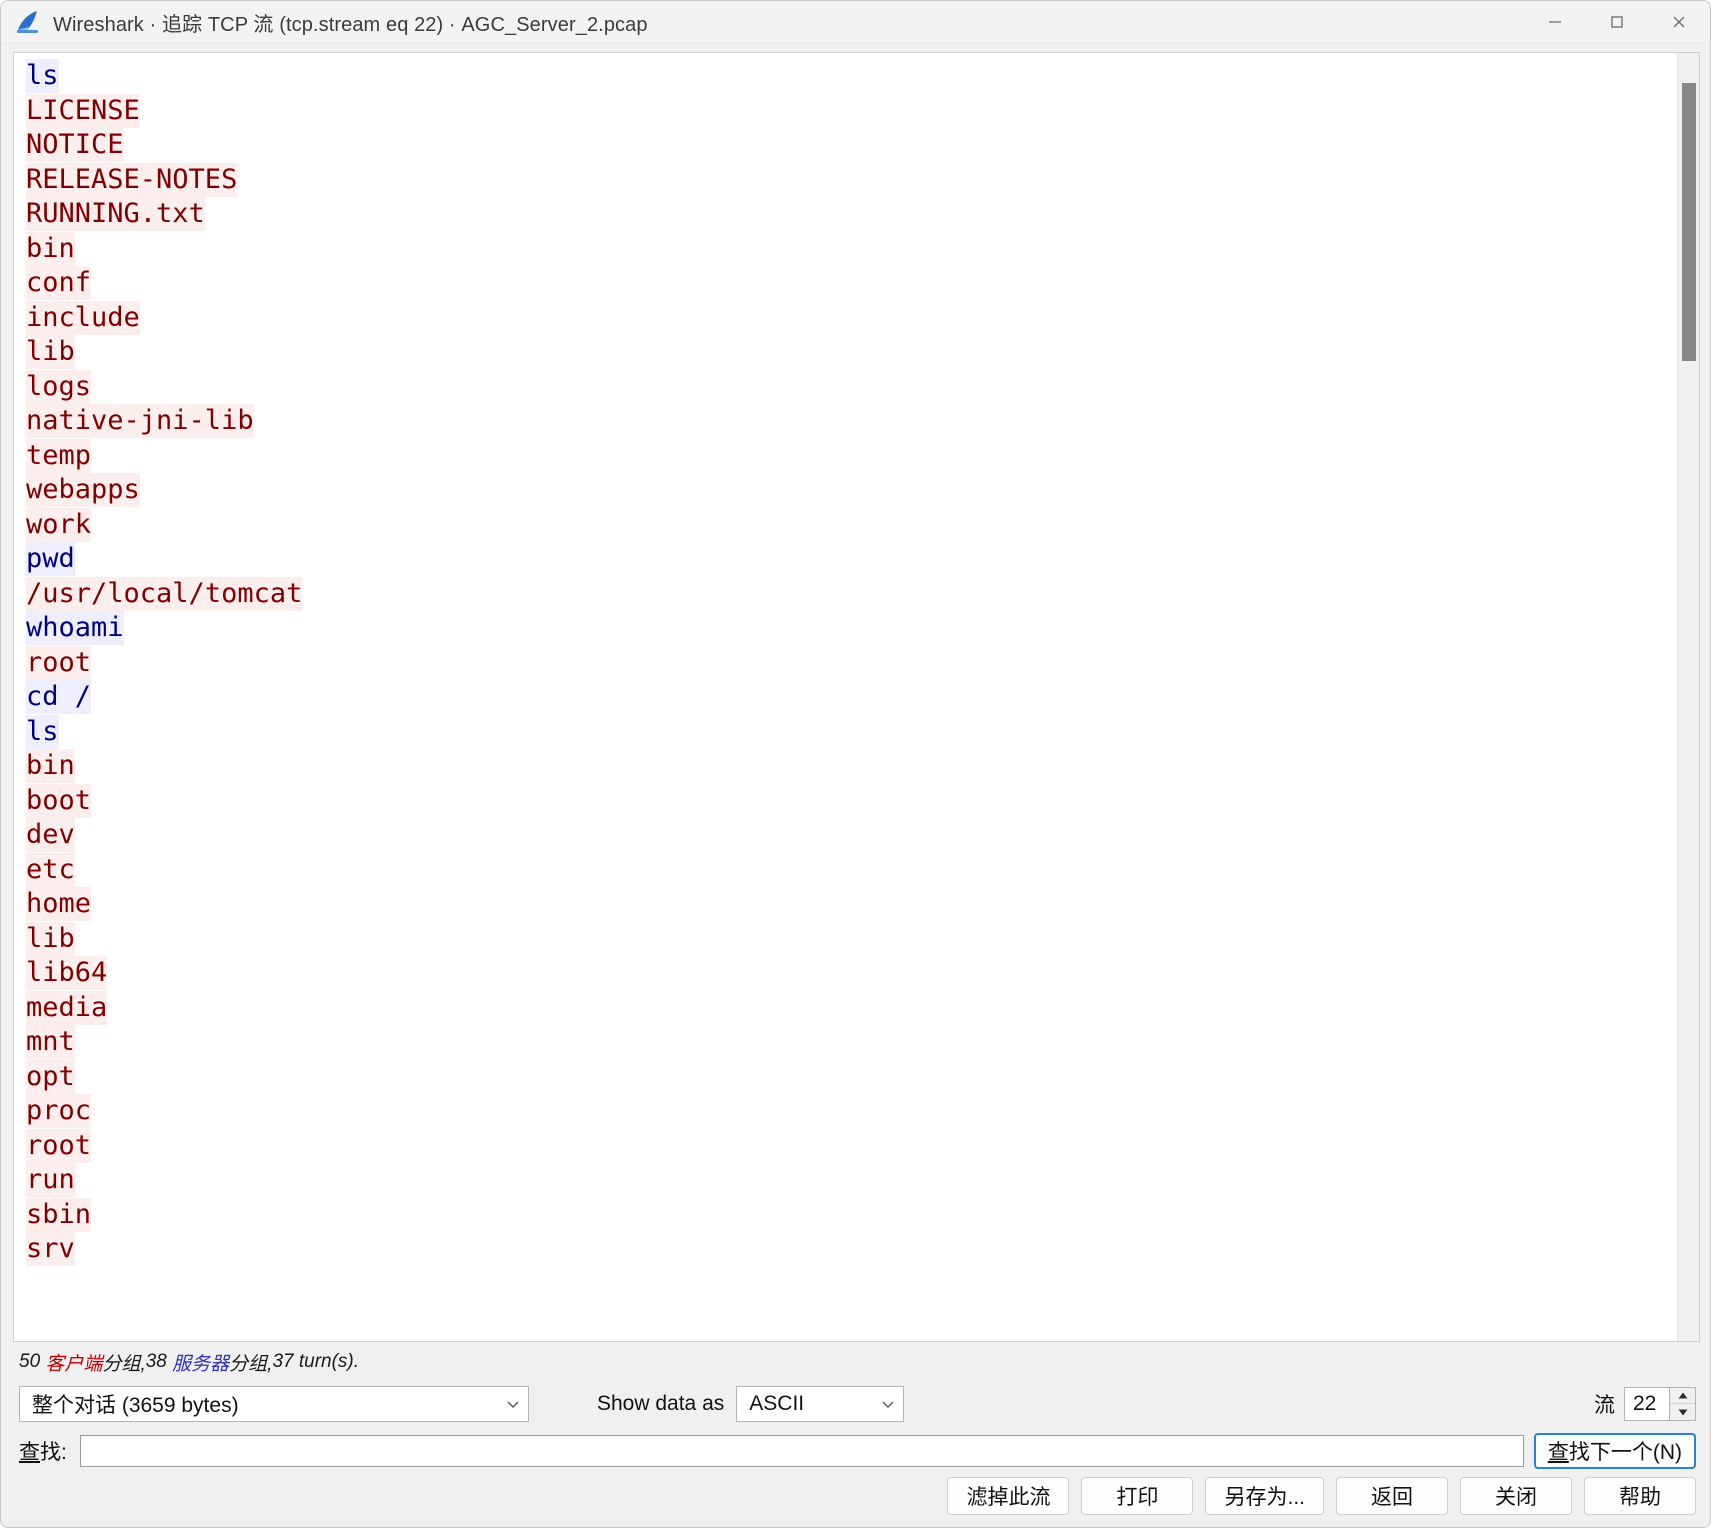 The image size is (1711, 1528). Describe the element at coordinates (851, 594) in the screenshot. I see `stream-line-server: /usr/local/tomcat` at that location.